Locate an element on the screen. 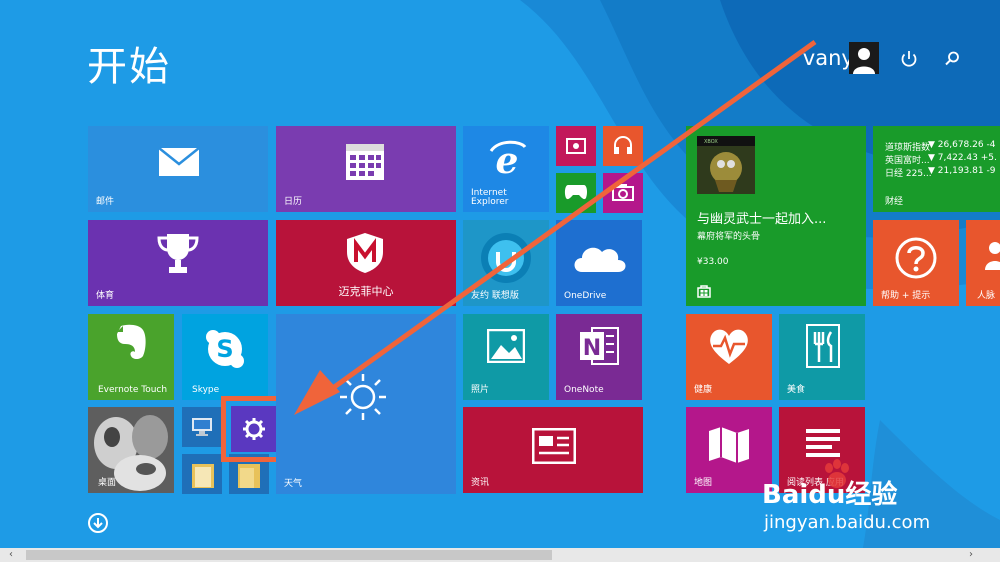  watermark-brand: Baidu经验 is located at coordinates (830, 495).